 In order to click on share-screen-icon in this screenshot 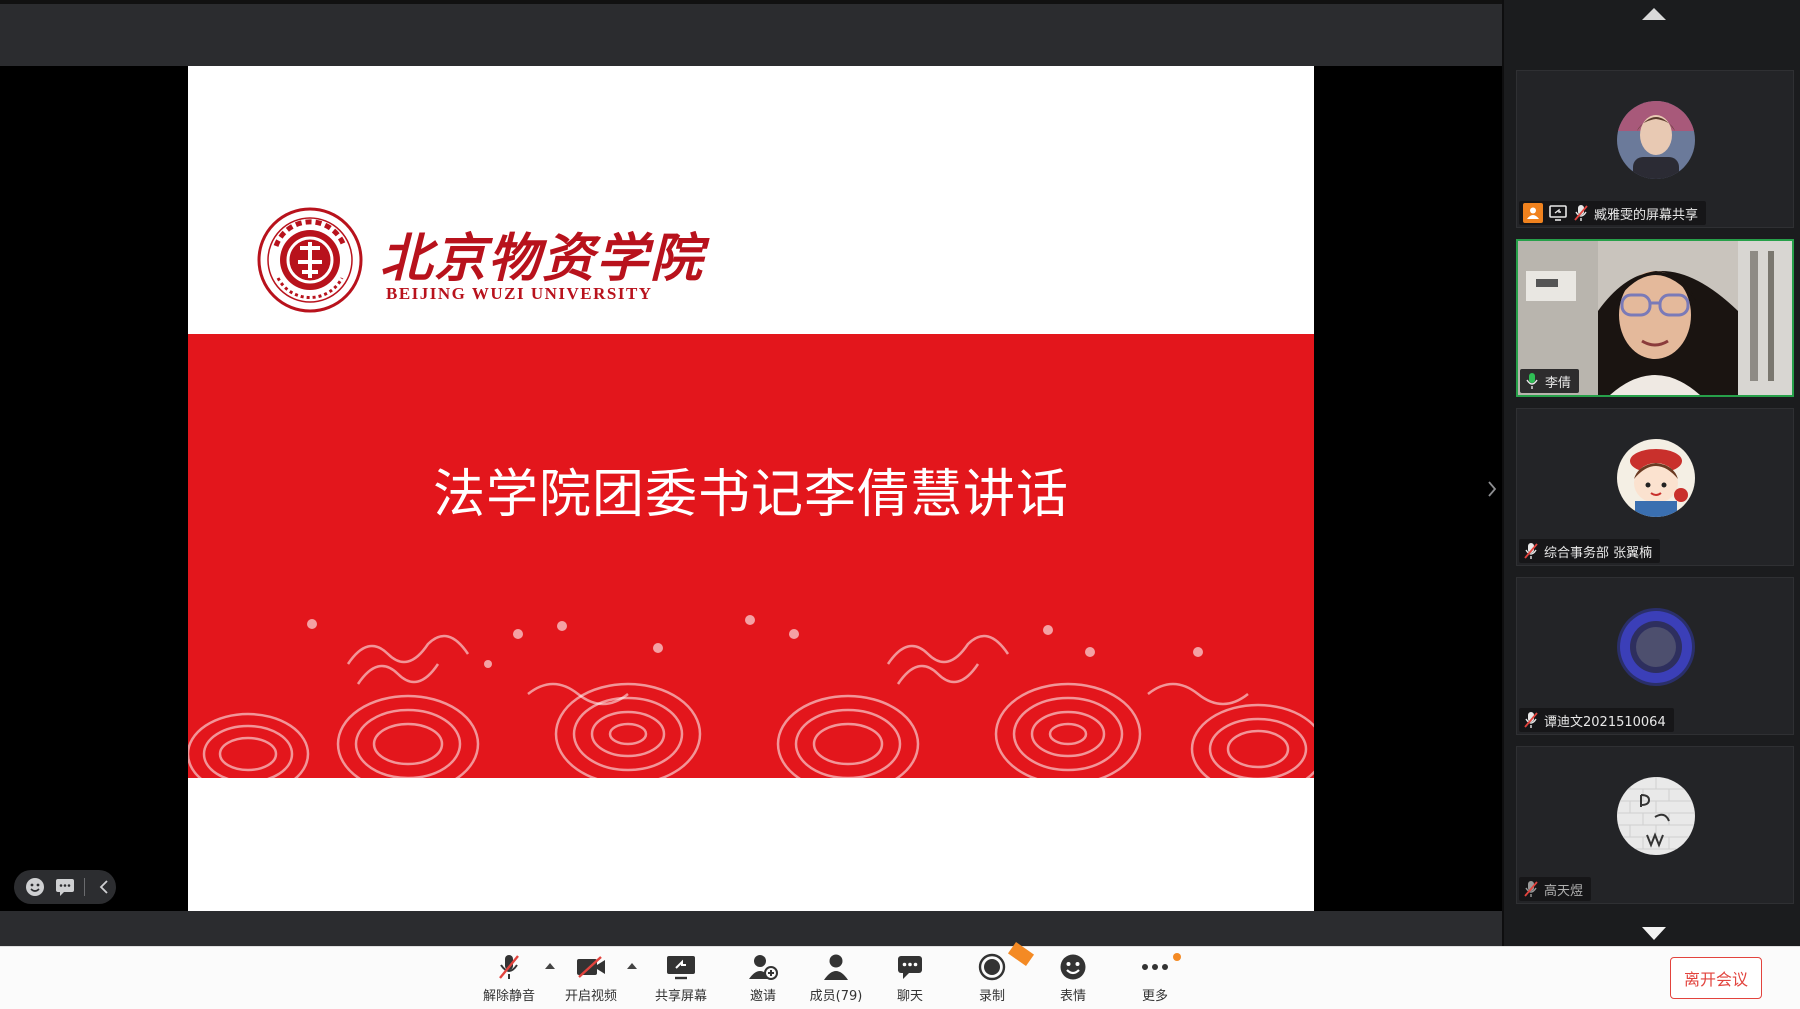, I will do `click(681, 967)`.